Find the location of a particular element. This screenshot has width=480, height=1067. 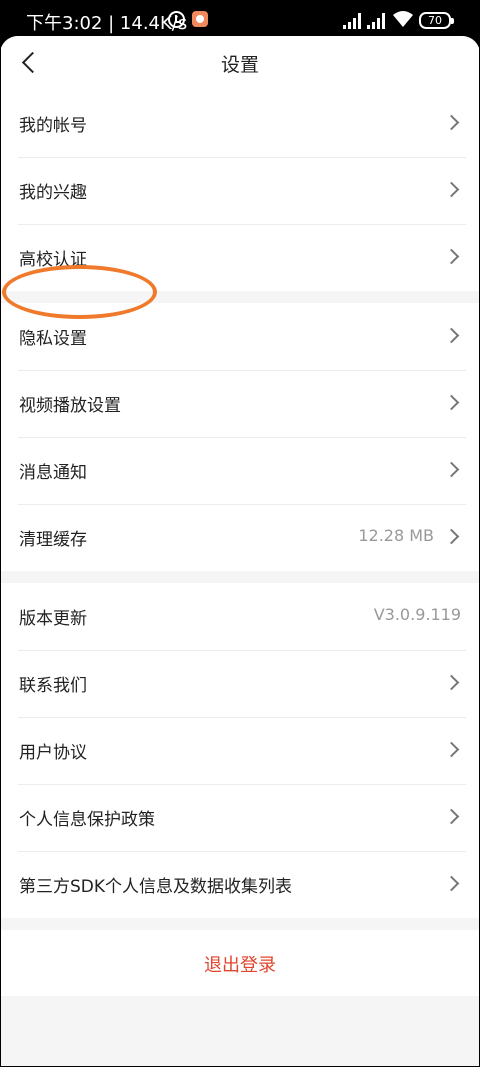

row-clear-cache: 清理缓存 12.28 MB is located at coordinates (240, 537).